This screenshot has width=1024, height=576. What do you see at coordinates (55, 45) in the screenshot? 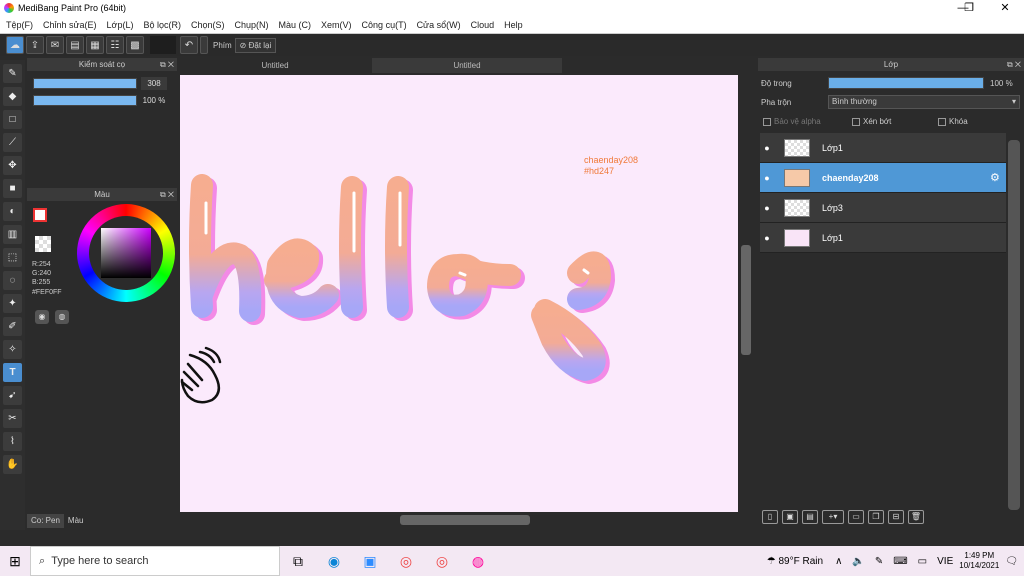
I see `comment-icon: ✉` at bounding box center [55, 45].